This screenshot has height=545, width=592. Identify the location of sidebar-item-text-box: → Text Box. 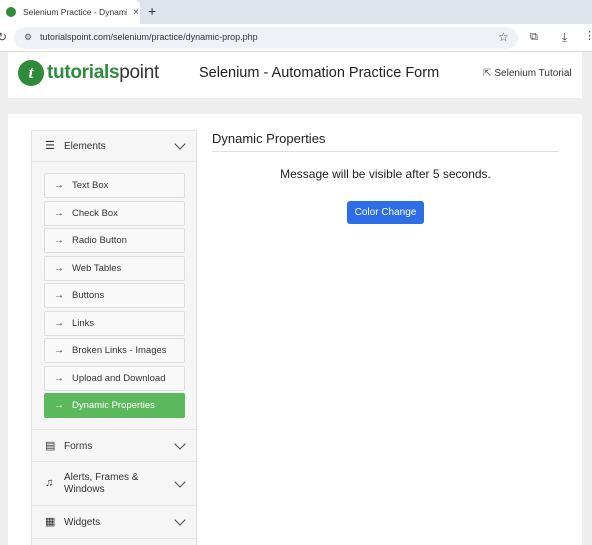
(114, 185).